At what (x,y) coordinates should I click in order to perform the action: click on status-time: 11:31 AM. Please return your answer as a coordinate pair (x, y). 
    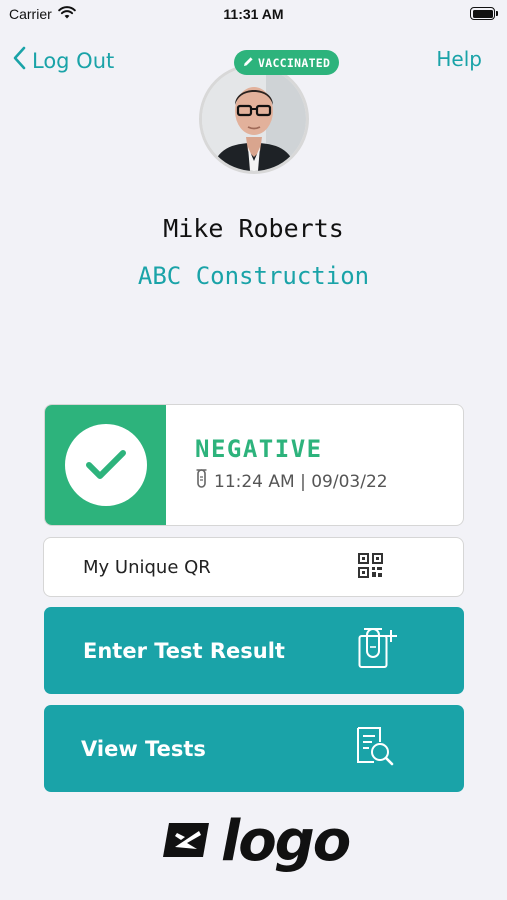
    Looking at the image, I should click on (253, 14).